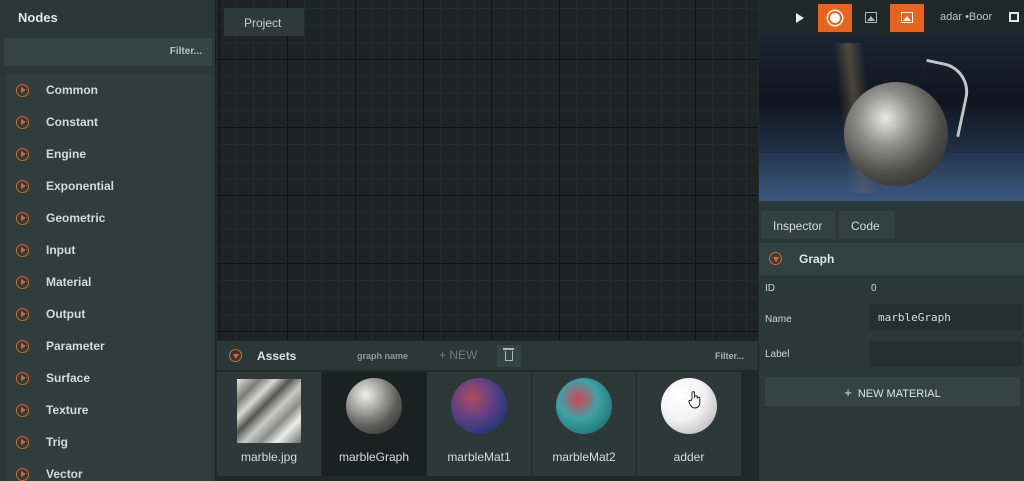  I want to click on node-category-texture: Texture, so click(109, 410).